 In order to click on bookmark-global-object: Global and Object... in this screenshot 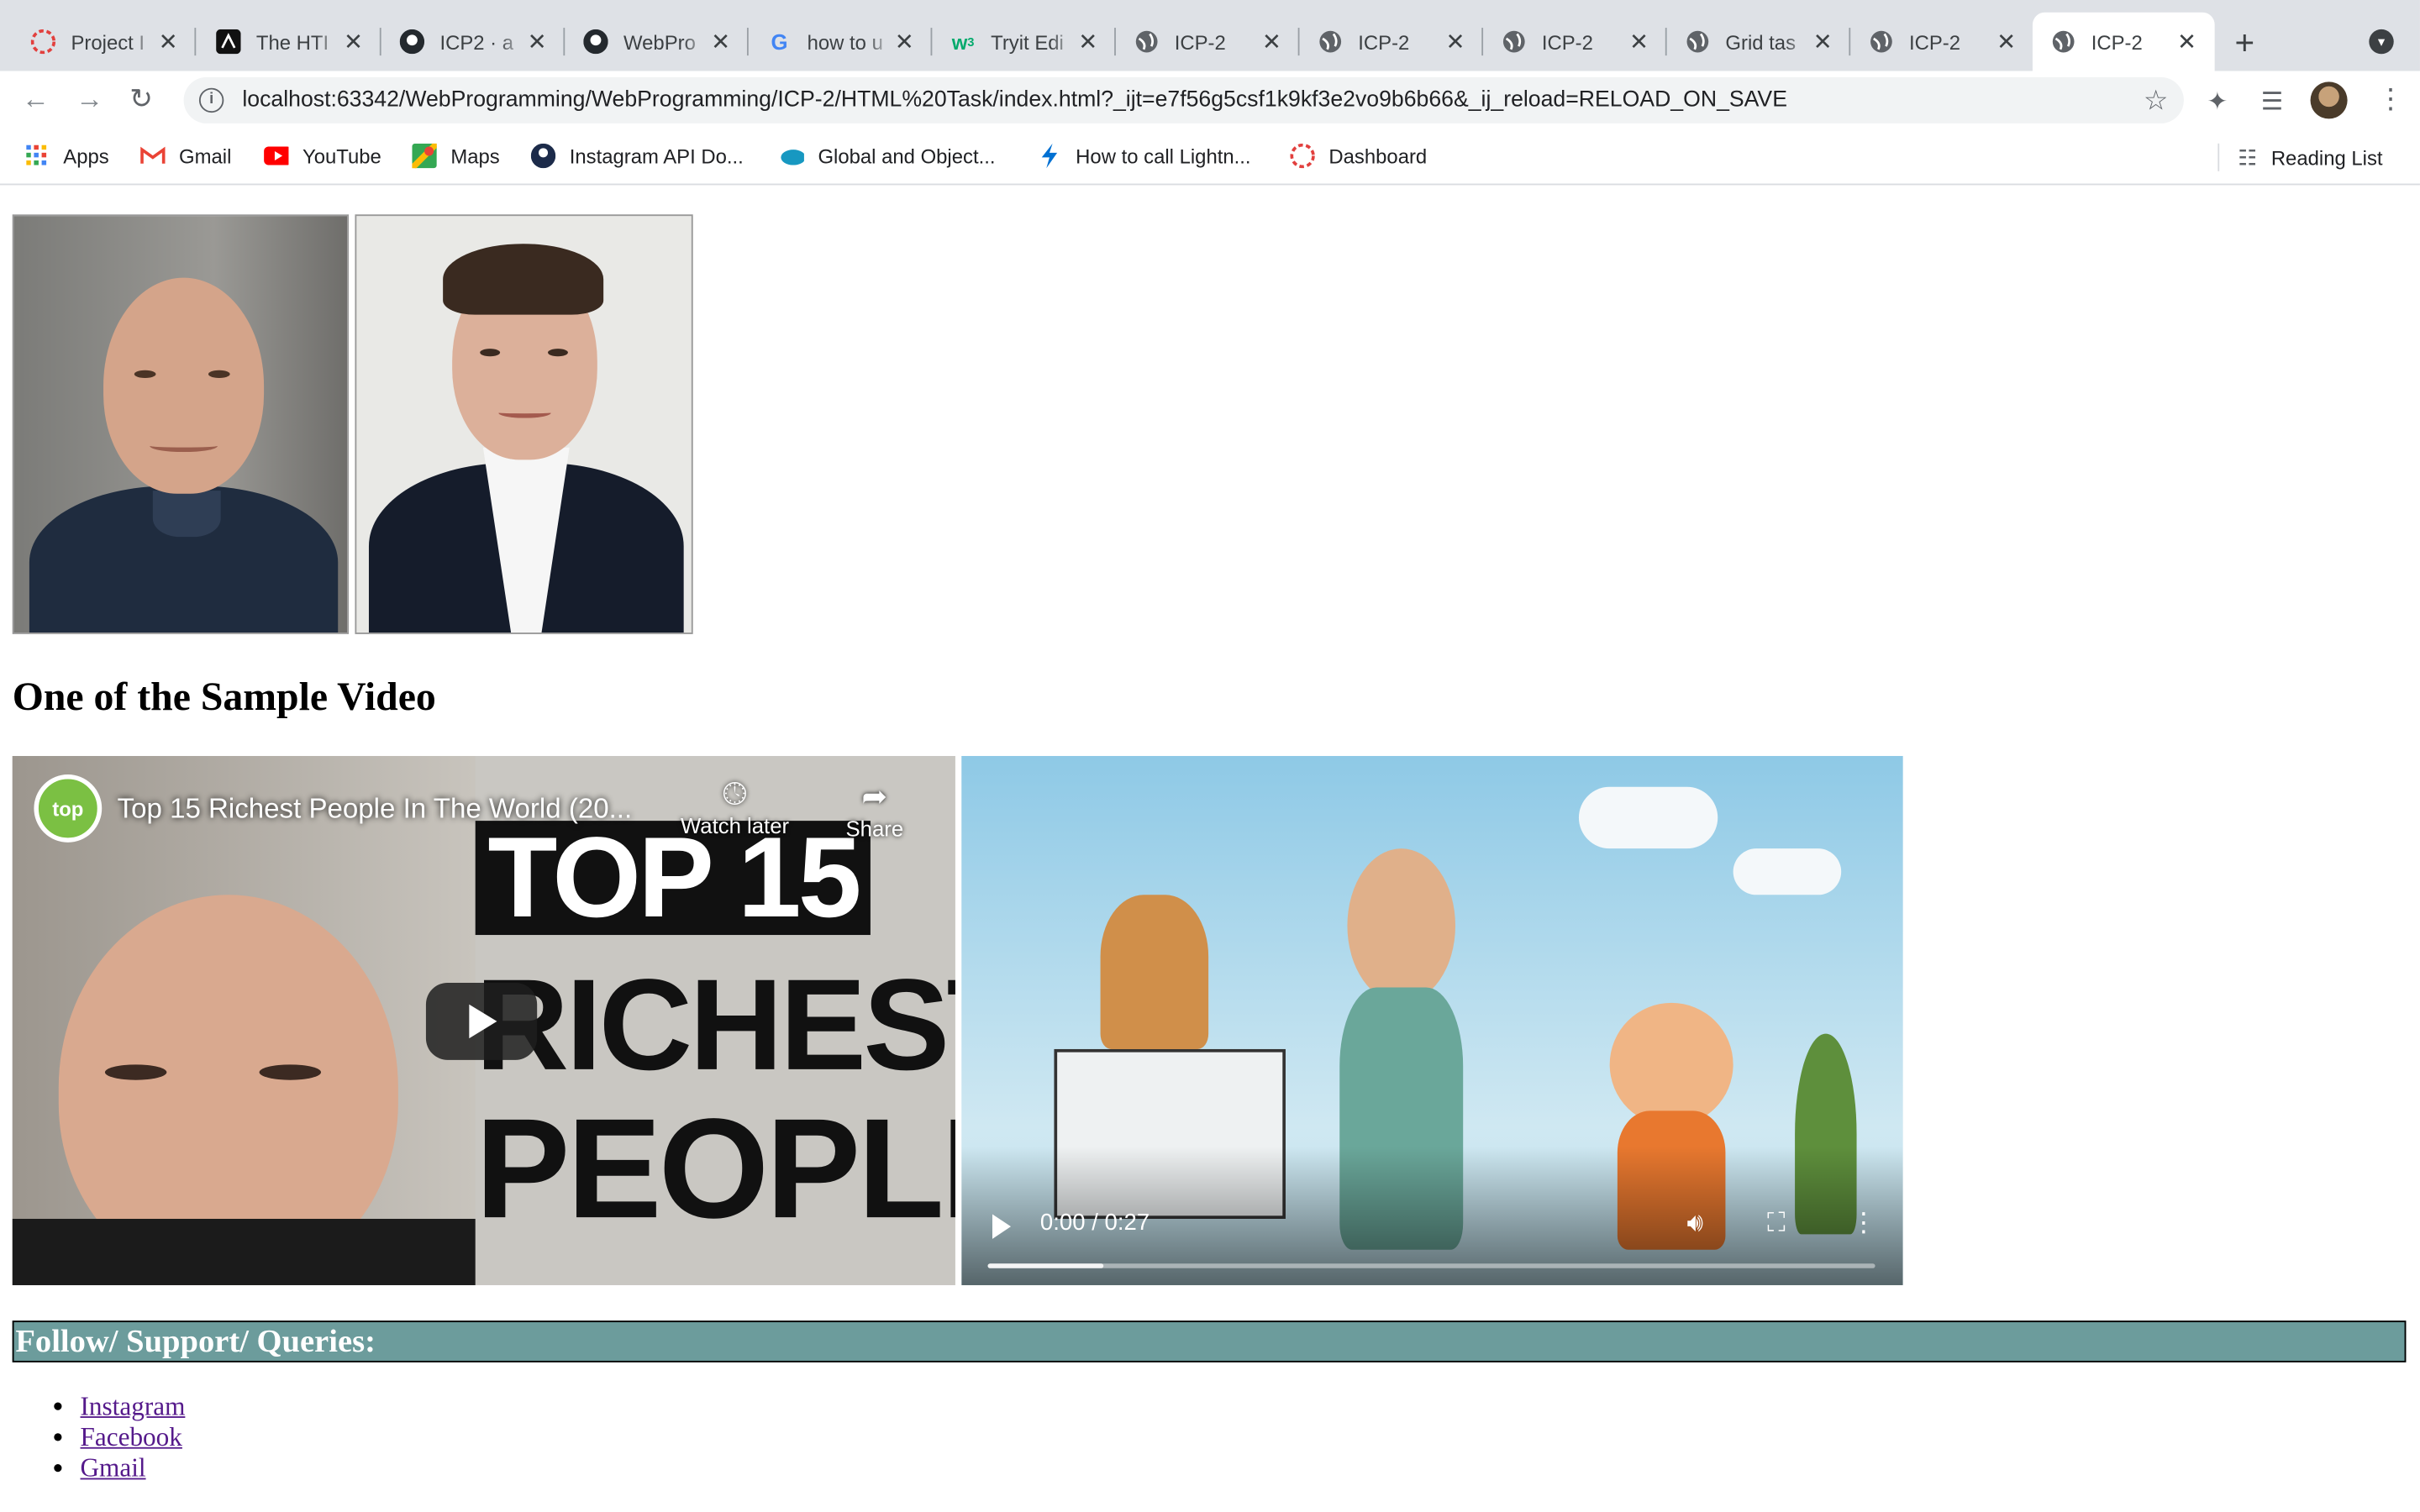, I will do `click(887, 156)`.